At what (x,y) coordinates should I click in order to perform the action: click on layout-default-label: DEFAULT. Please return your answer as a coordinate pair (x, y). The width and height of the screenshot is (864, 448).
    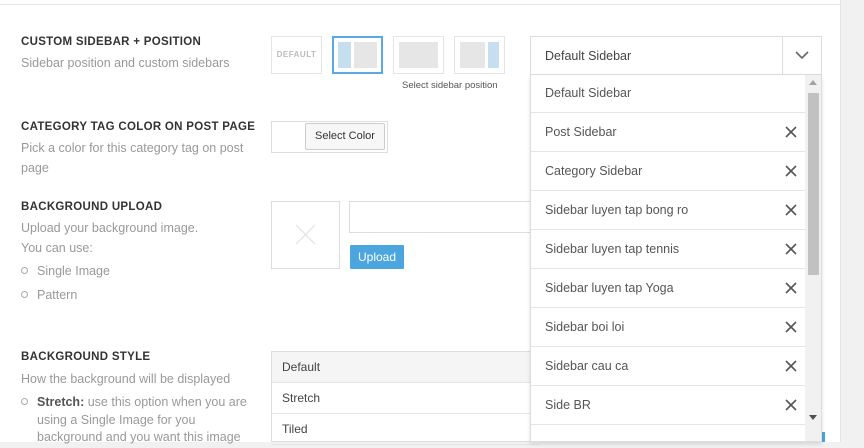
    Looking at the image, I should click on (296, 54).